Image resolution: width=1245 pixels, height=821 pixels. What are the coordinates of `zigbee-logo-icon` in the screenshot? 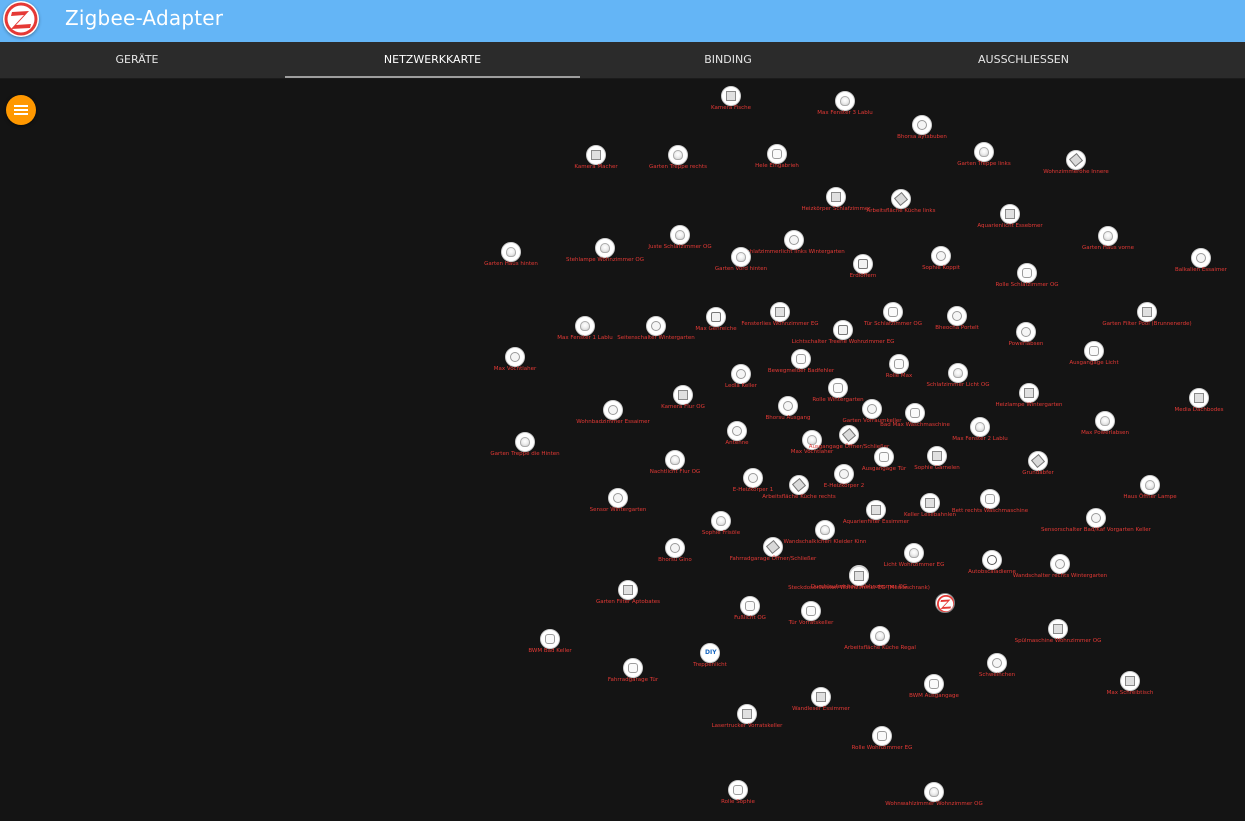 It's located at (21, 19).